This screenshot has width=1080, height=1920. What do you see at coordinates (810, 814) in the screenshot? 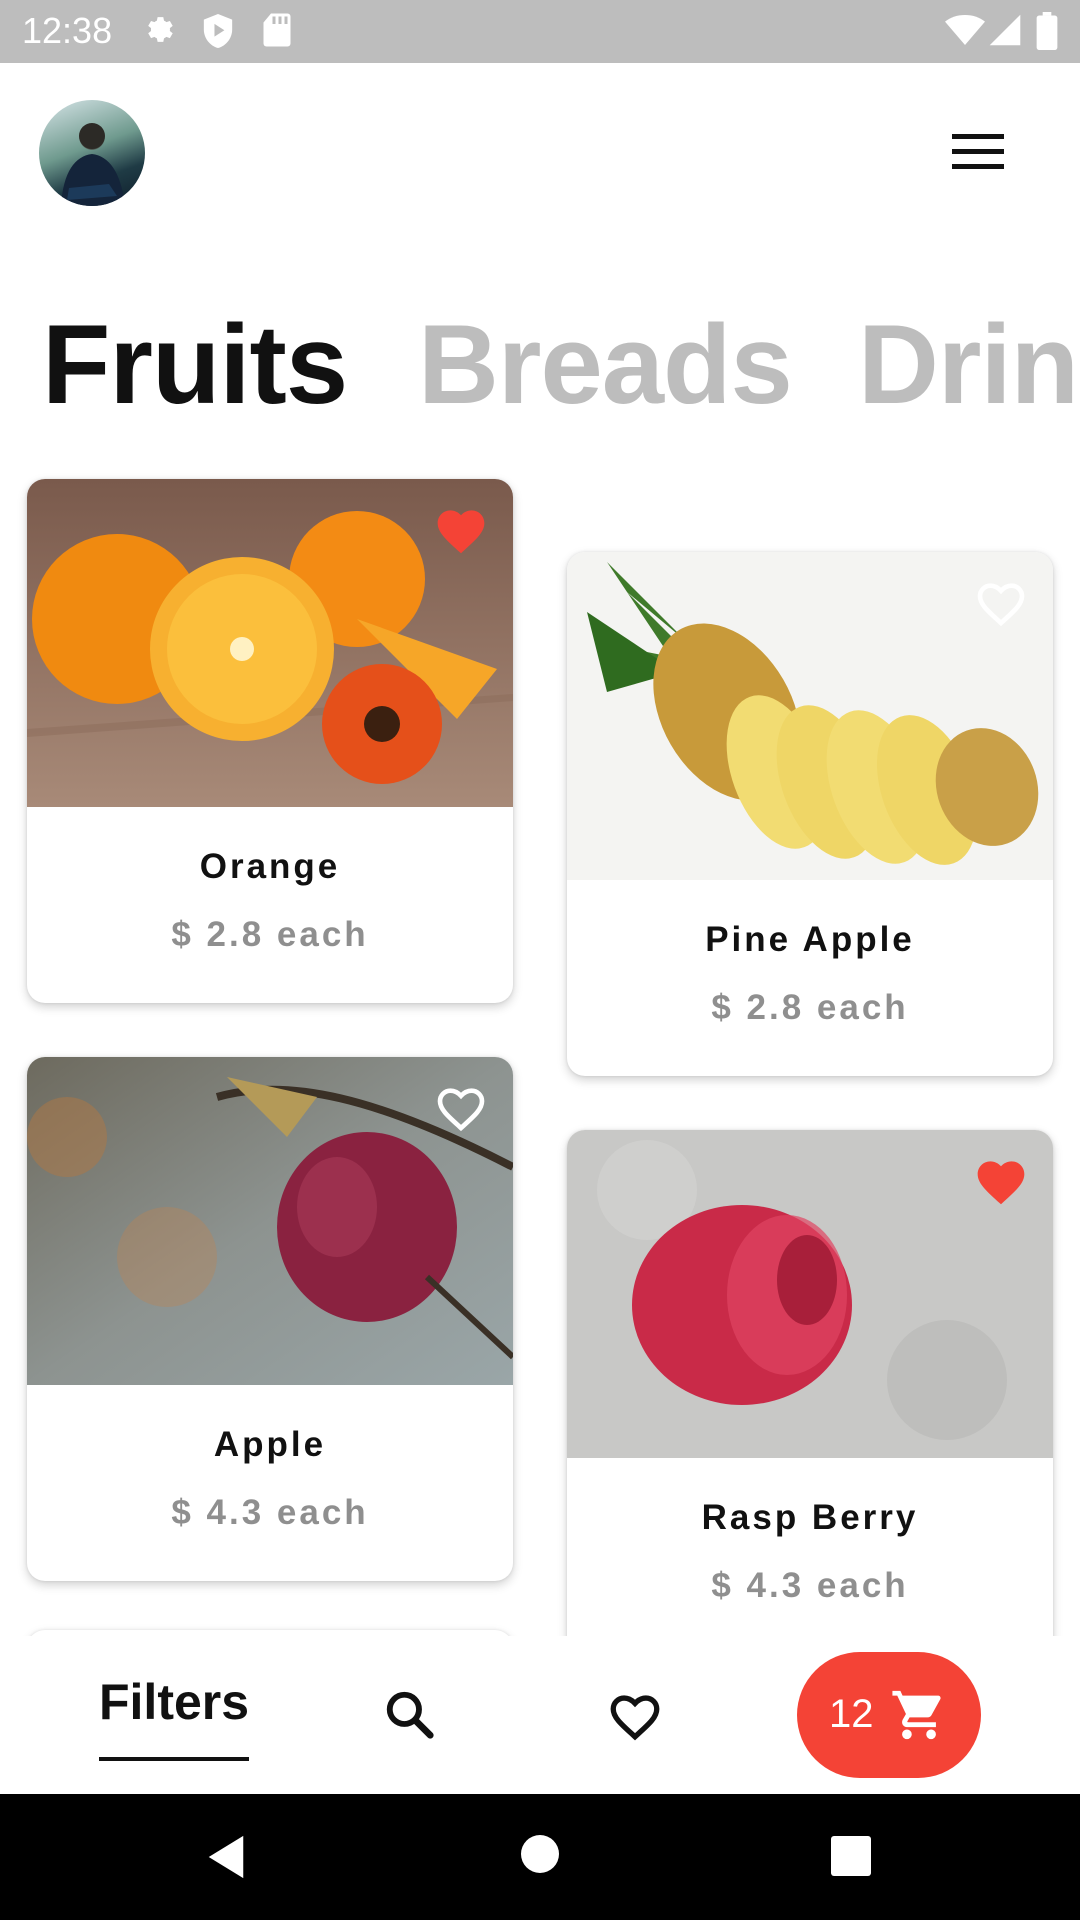
I see `product-card-pineapple: Pine Apple $ 2.8 each` at bounding box center [810, 814].